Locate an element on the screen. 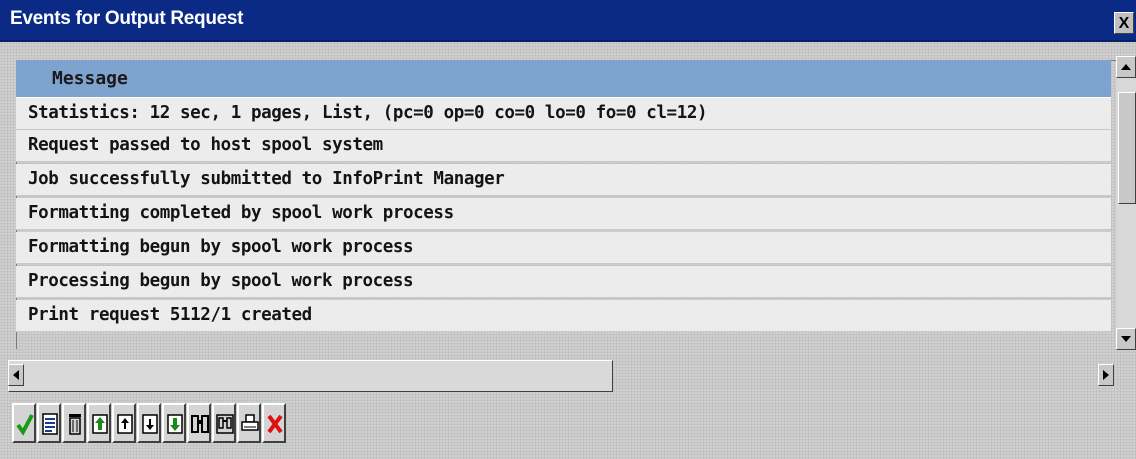 The height and width of the screenshot is (459, 1136). scroll-right-button is located at coordinates (1106, 375).